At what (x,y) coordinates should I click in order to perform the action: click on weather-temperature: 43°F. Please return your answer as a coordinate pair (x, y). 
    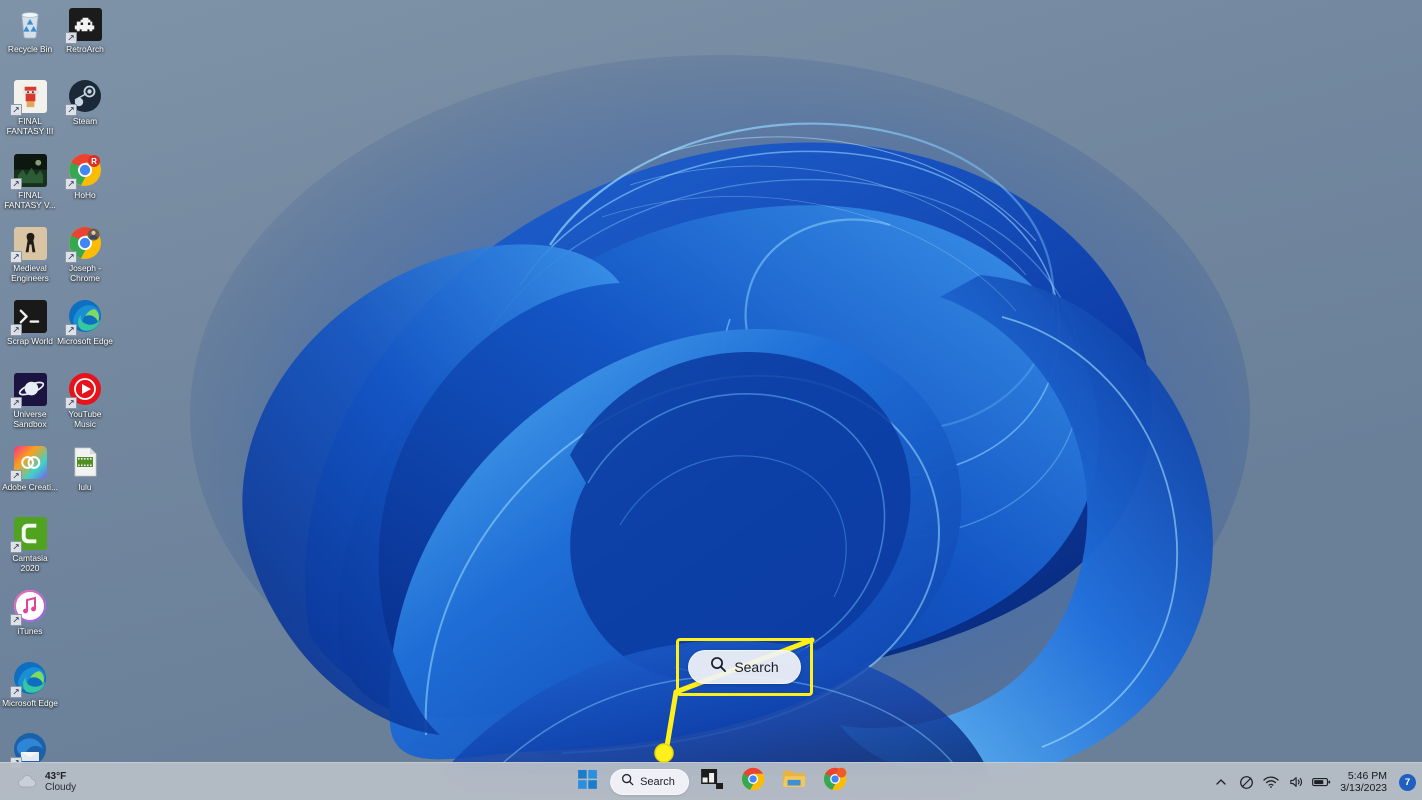
    Looking at the image, I should click on (56, 776).